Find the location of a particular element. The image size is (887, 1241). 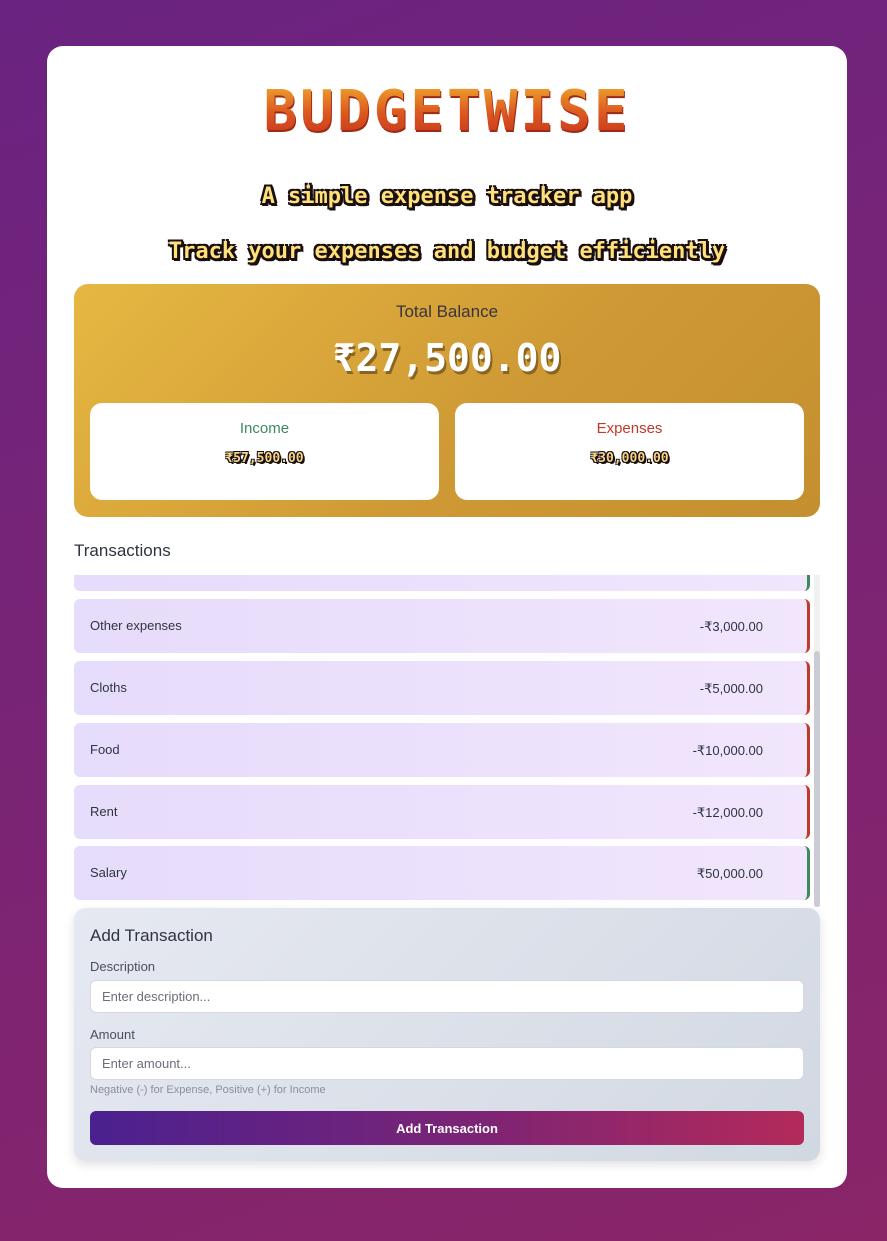

list-item: Food -₹10,000.00 is located at coordinates (442, 750).